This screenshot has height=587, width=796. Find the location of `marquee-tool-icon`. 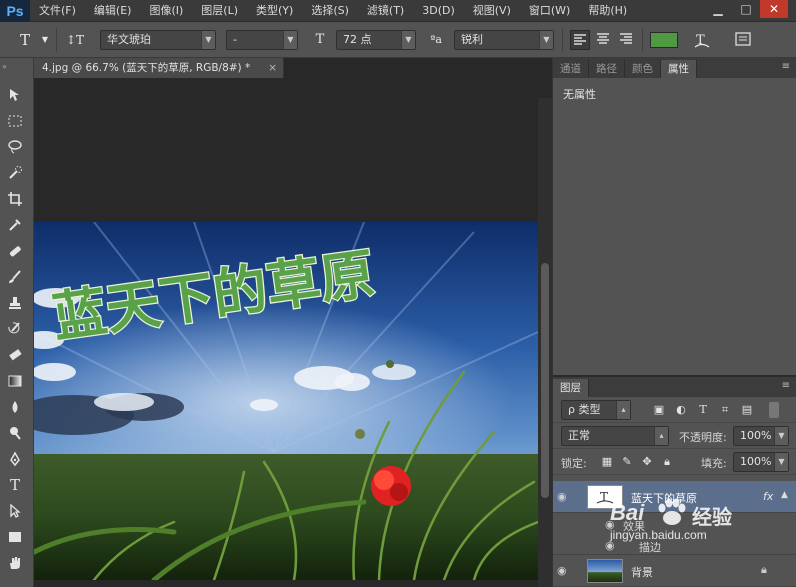

marquee-tool-icon is located at coordinates (15, 121).